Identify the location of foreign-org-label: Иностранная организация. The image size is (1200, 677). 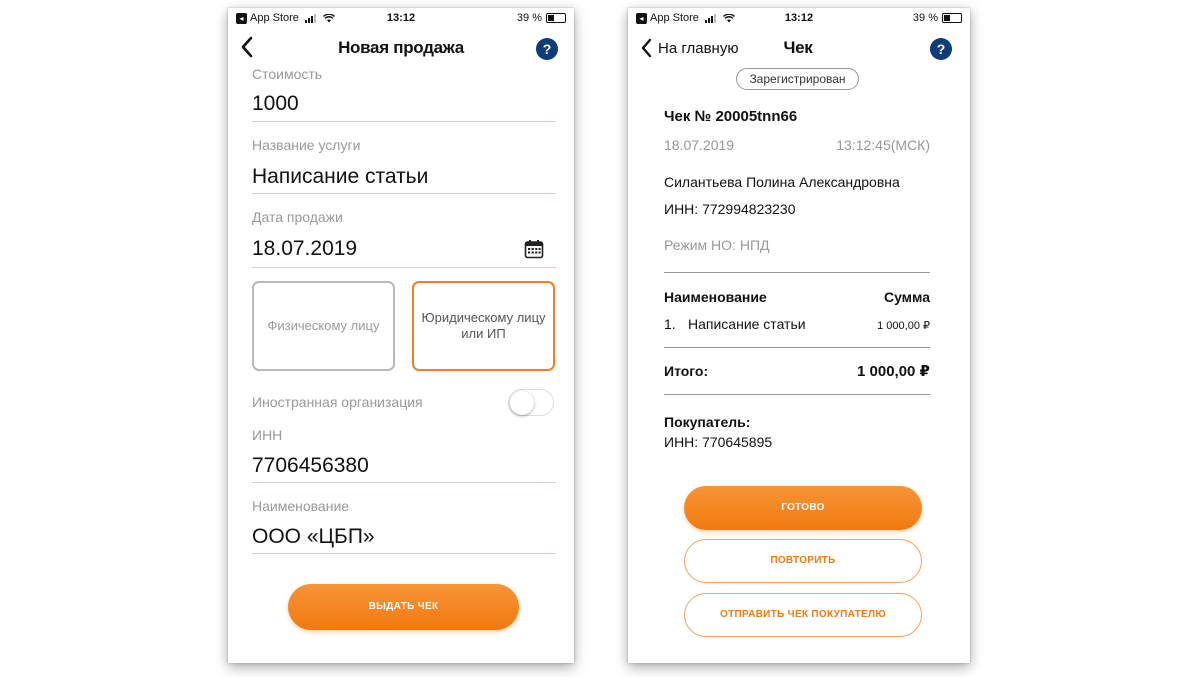
(337, 402).